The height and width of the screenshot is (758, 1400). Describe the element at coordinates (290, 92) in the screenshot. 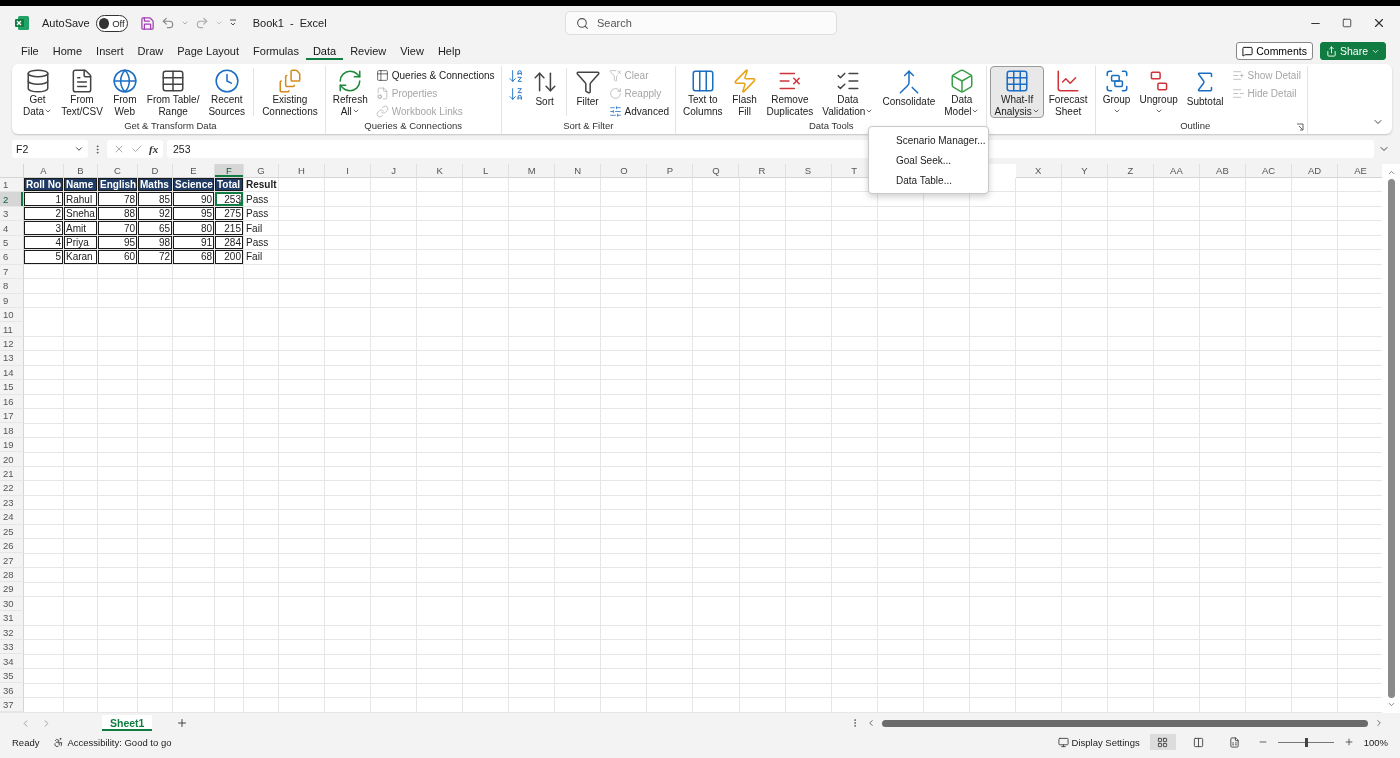

I see `ribbon-button: Existing Connections` at that location.